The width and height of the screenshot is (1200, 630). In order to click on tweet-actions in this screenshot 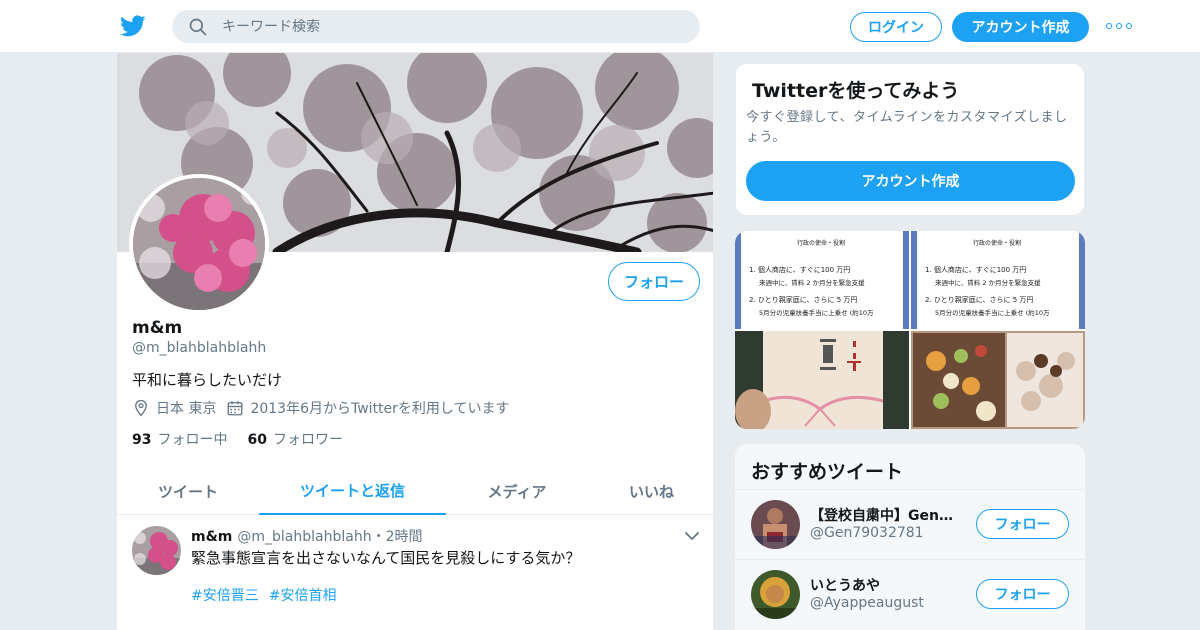, I will do `click(416, 623)`.